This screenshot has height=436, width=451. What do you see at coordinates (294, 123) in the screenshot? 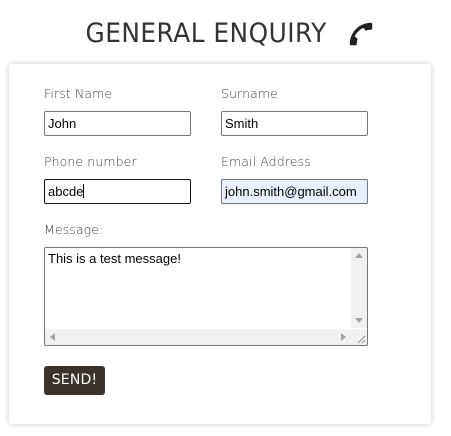
I see `surname-field: Smith` at bounding box center [294, 123].